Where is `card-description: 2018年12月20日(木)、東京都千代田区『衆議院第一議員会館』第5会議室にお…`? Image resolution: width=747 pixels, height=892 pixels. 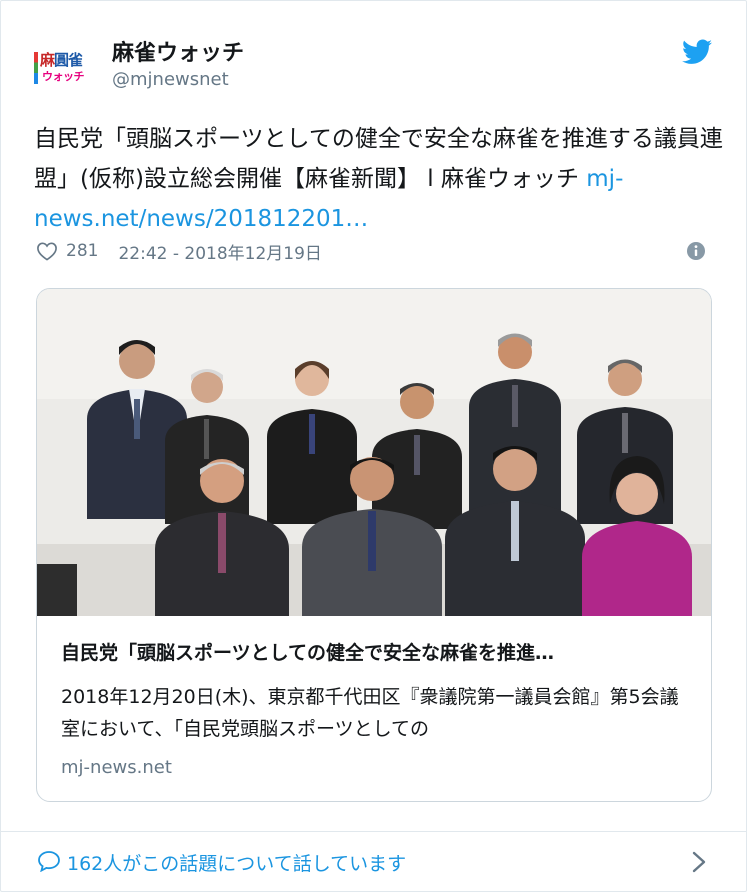 card-description: 2018年12月20日(木)、東京都千代田区『衆議院第一議員会館』第5会議室にお… is located at coordinates (370, 713).